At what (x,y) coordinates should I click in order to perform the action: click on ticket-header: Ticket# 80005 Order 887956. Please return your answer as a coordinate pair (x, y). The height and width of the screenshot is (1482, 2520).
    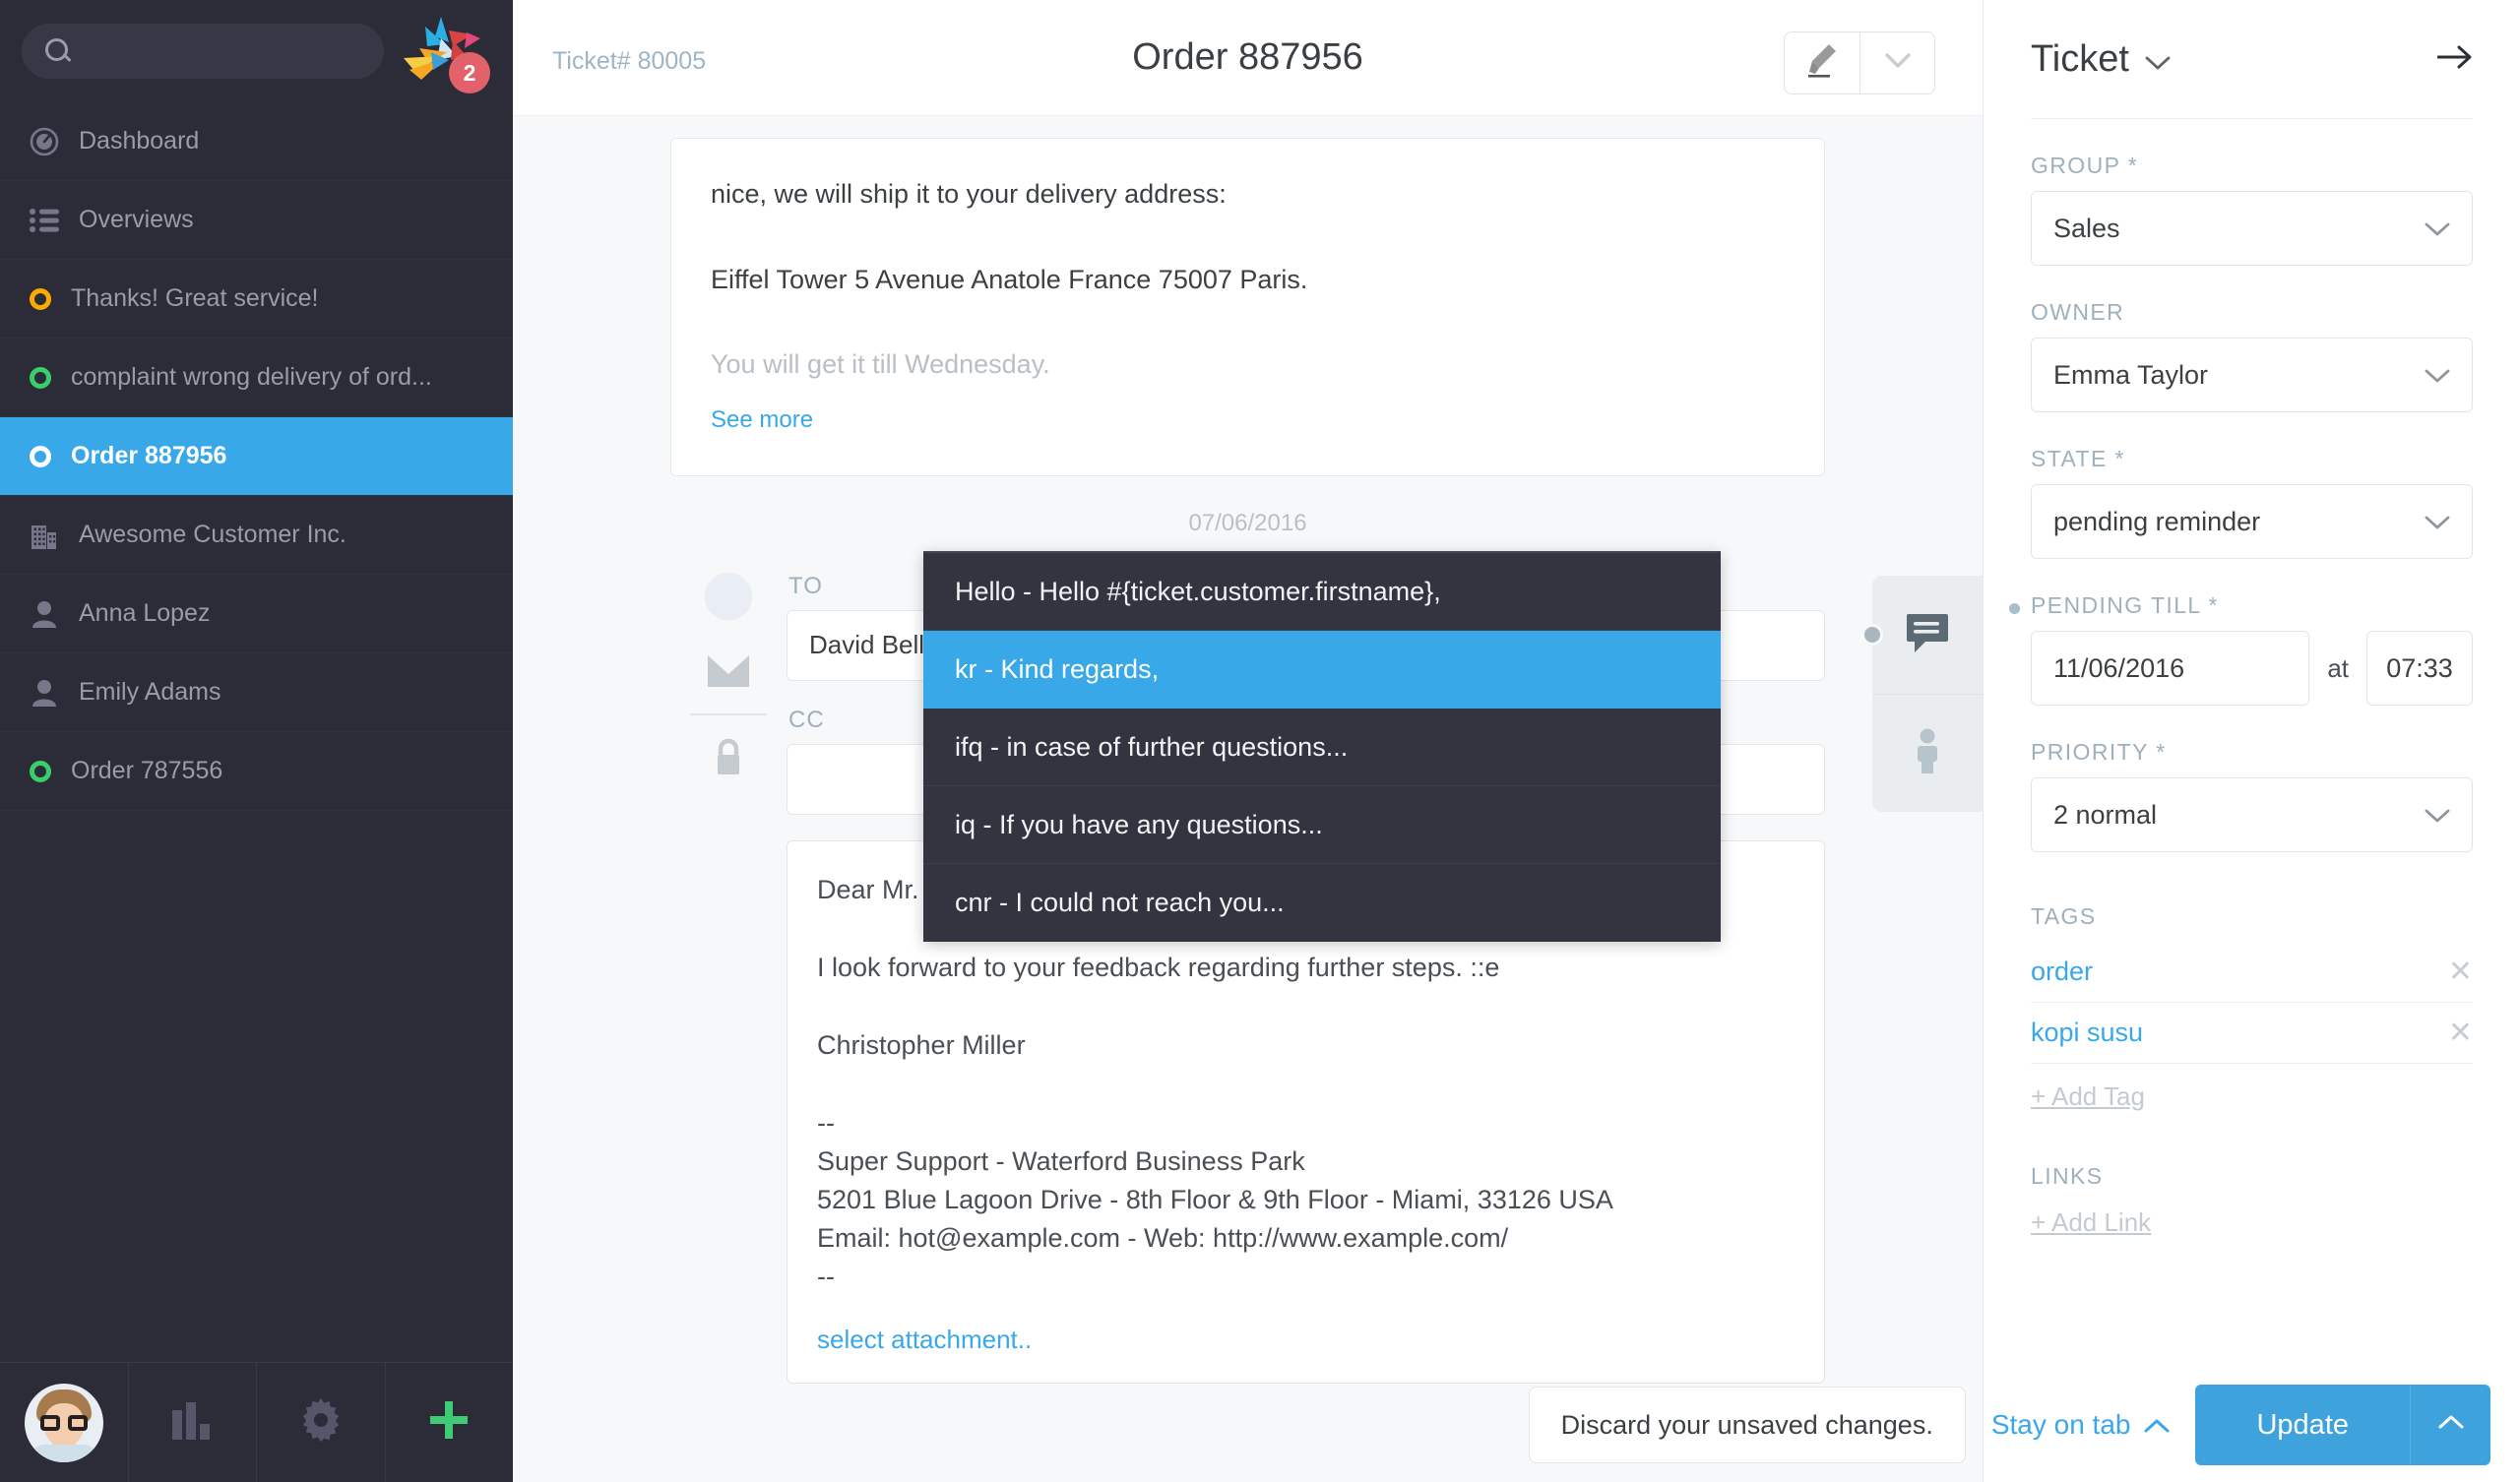
    Looking at the image, I should click on (1248, 58).